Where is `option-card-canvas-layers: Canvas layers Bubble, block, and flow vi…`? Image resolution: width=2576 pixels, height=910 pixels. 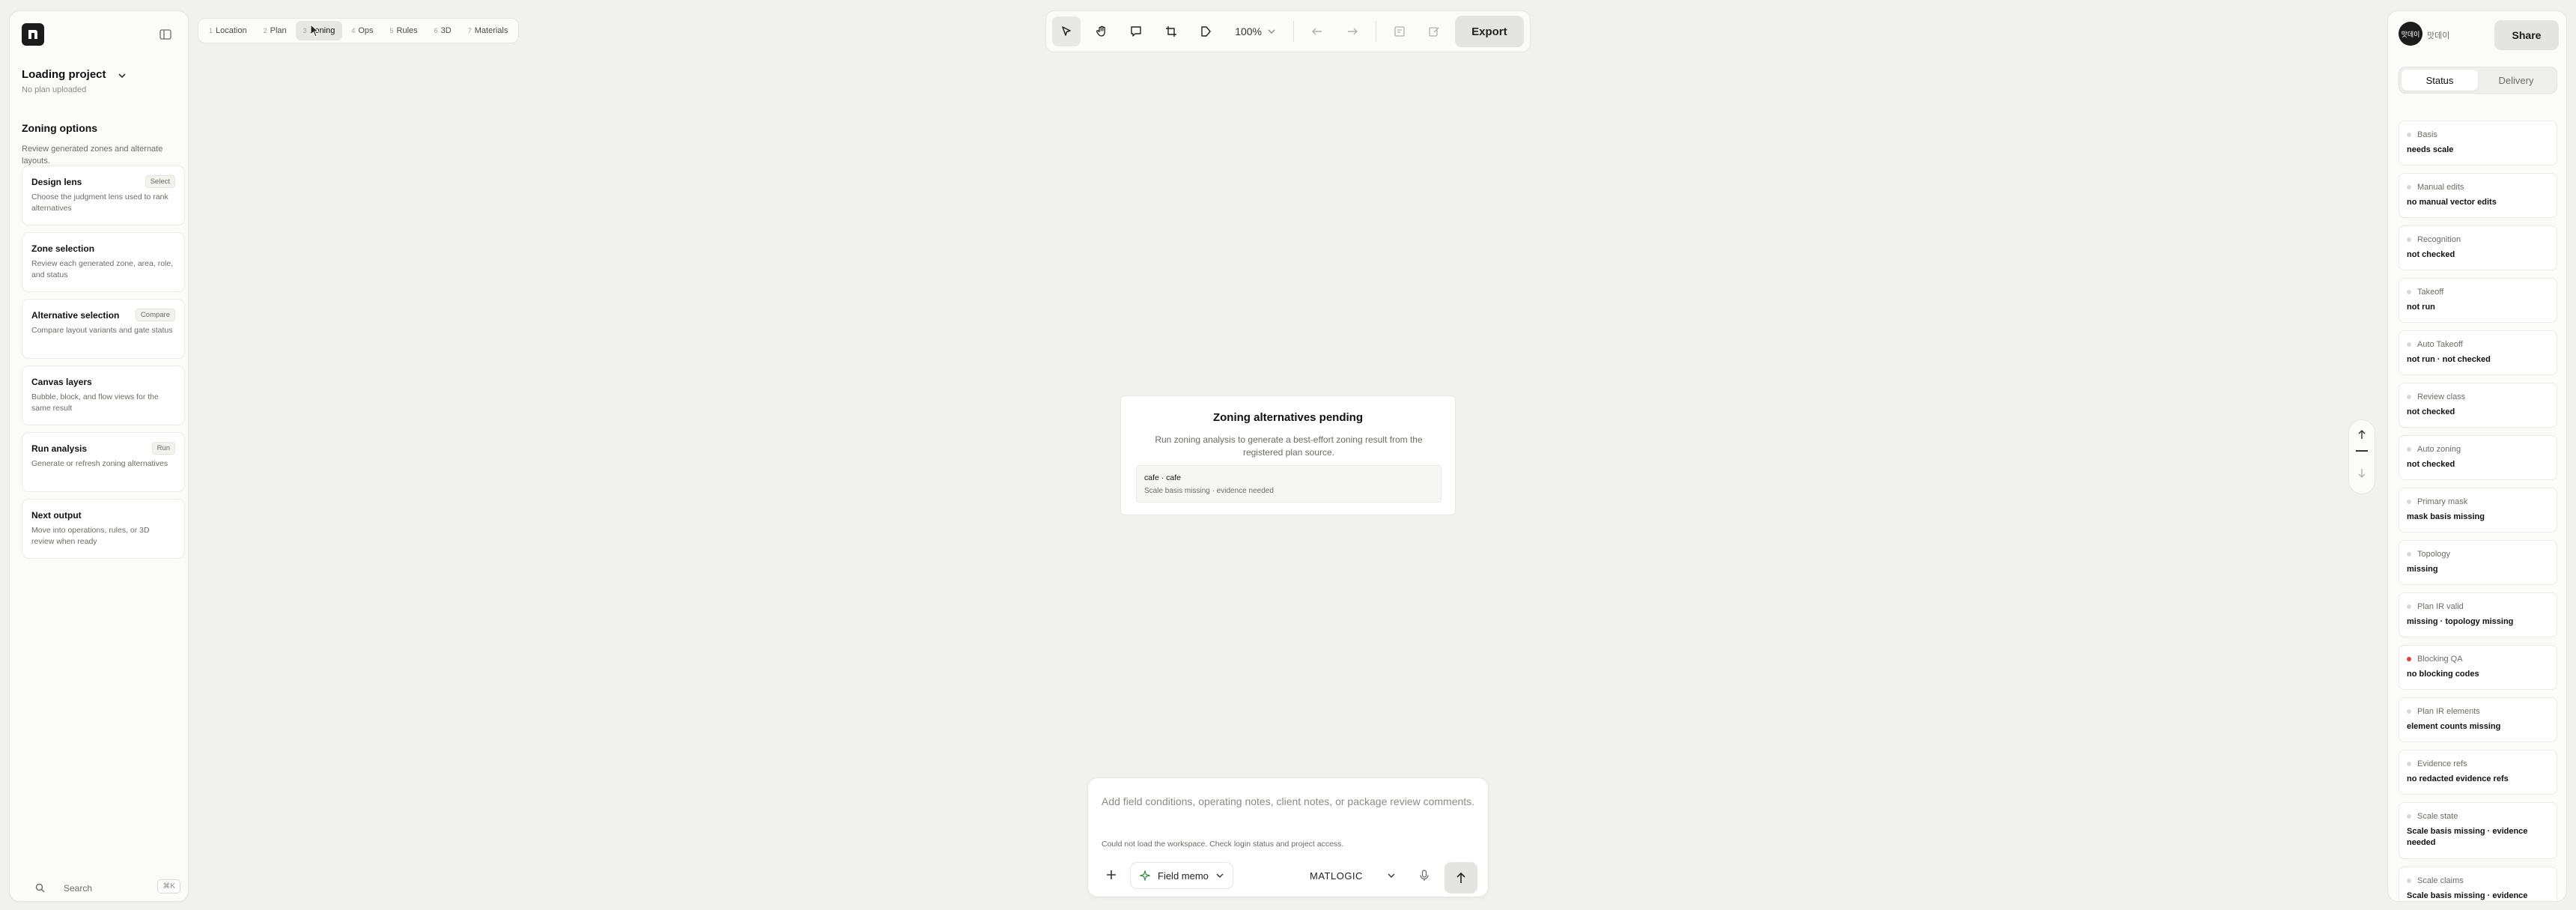 option-card-canvas-layers: Canvas layers Bubble, block, and flow vi… is located at coordinates (103, 395).